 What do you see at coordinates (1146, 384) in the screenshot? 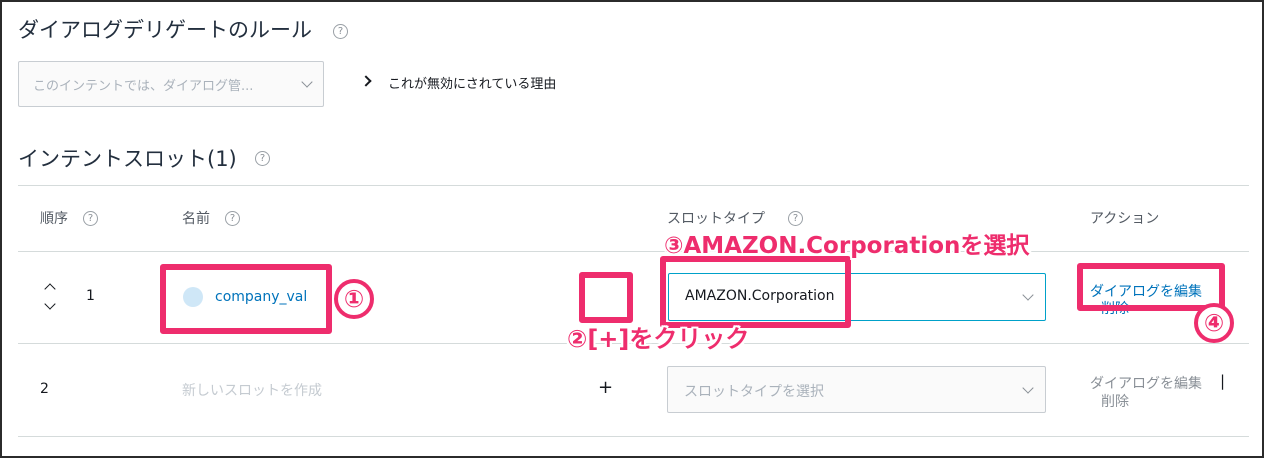
I see `row2-edit-dialog-link: ダイアログを編集` at bounding box center [1146, 384].